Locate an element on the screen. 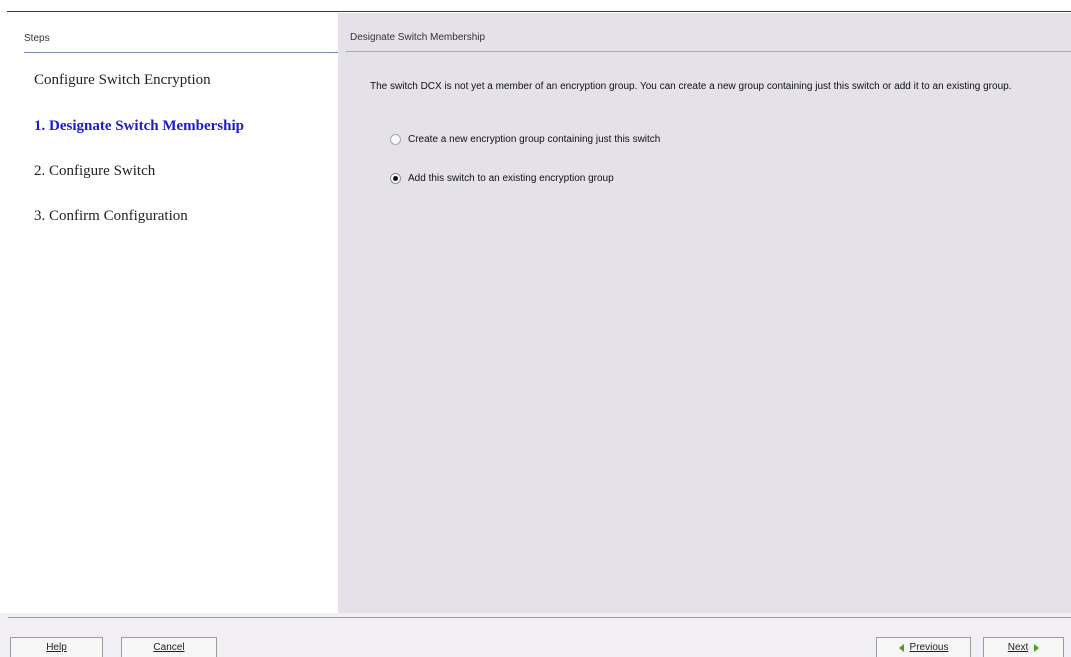  arrow-left-icon is located at coordinates (901, 647).